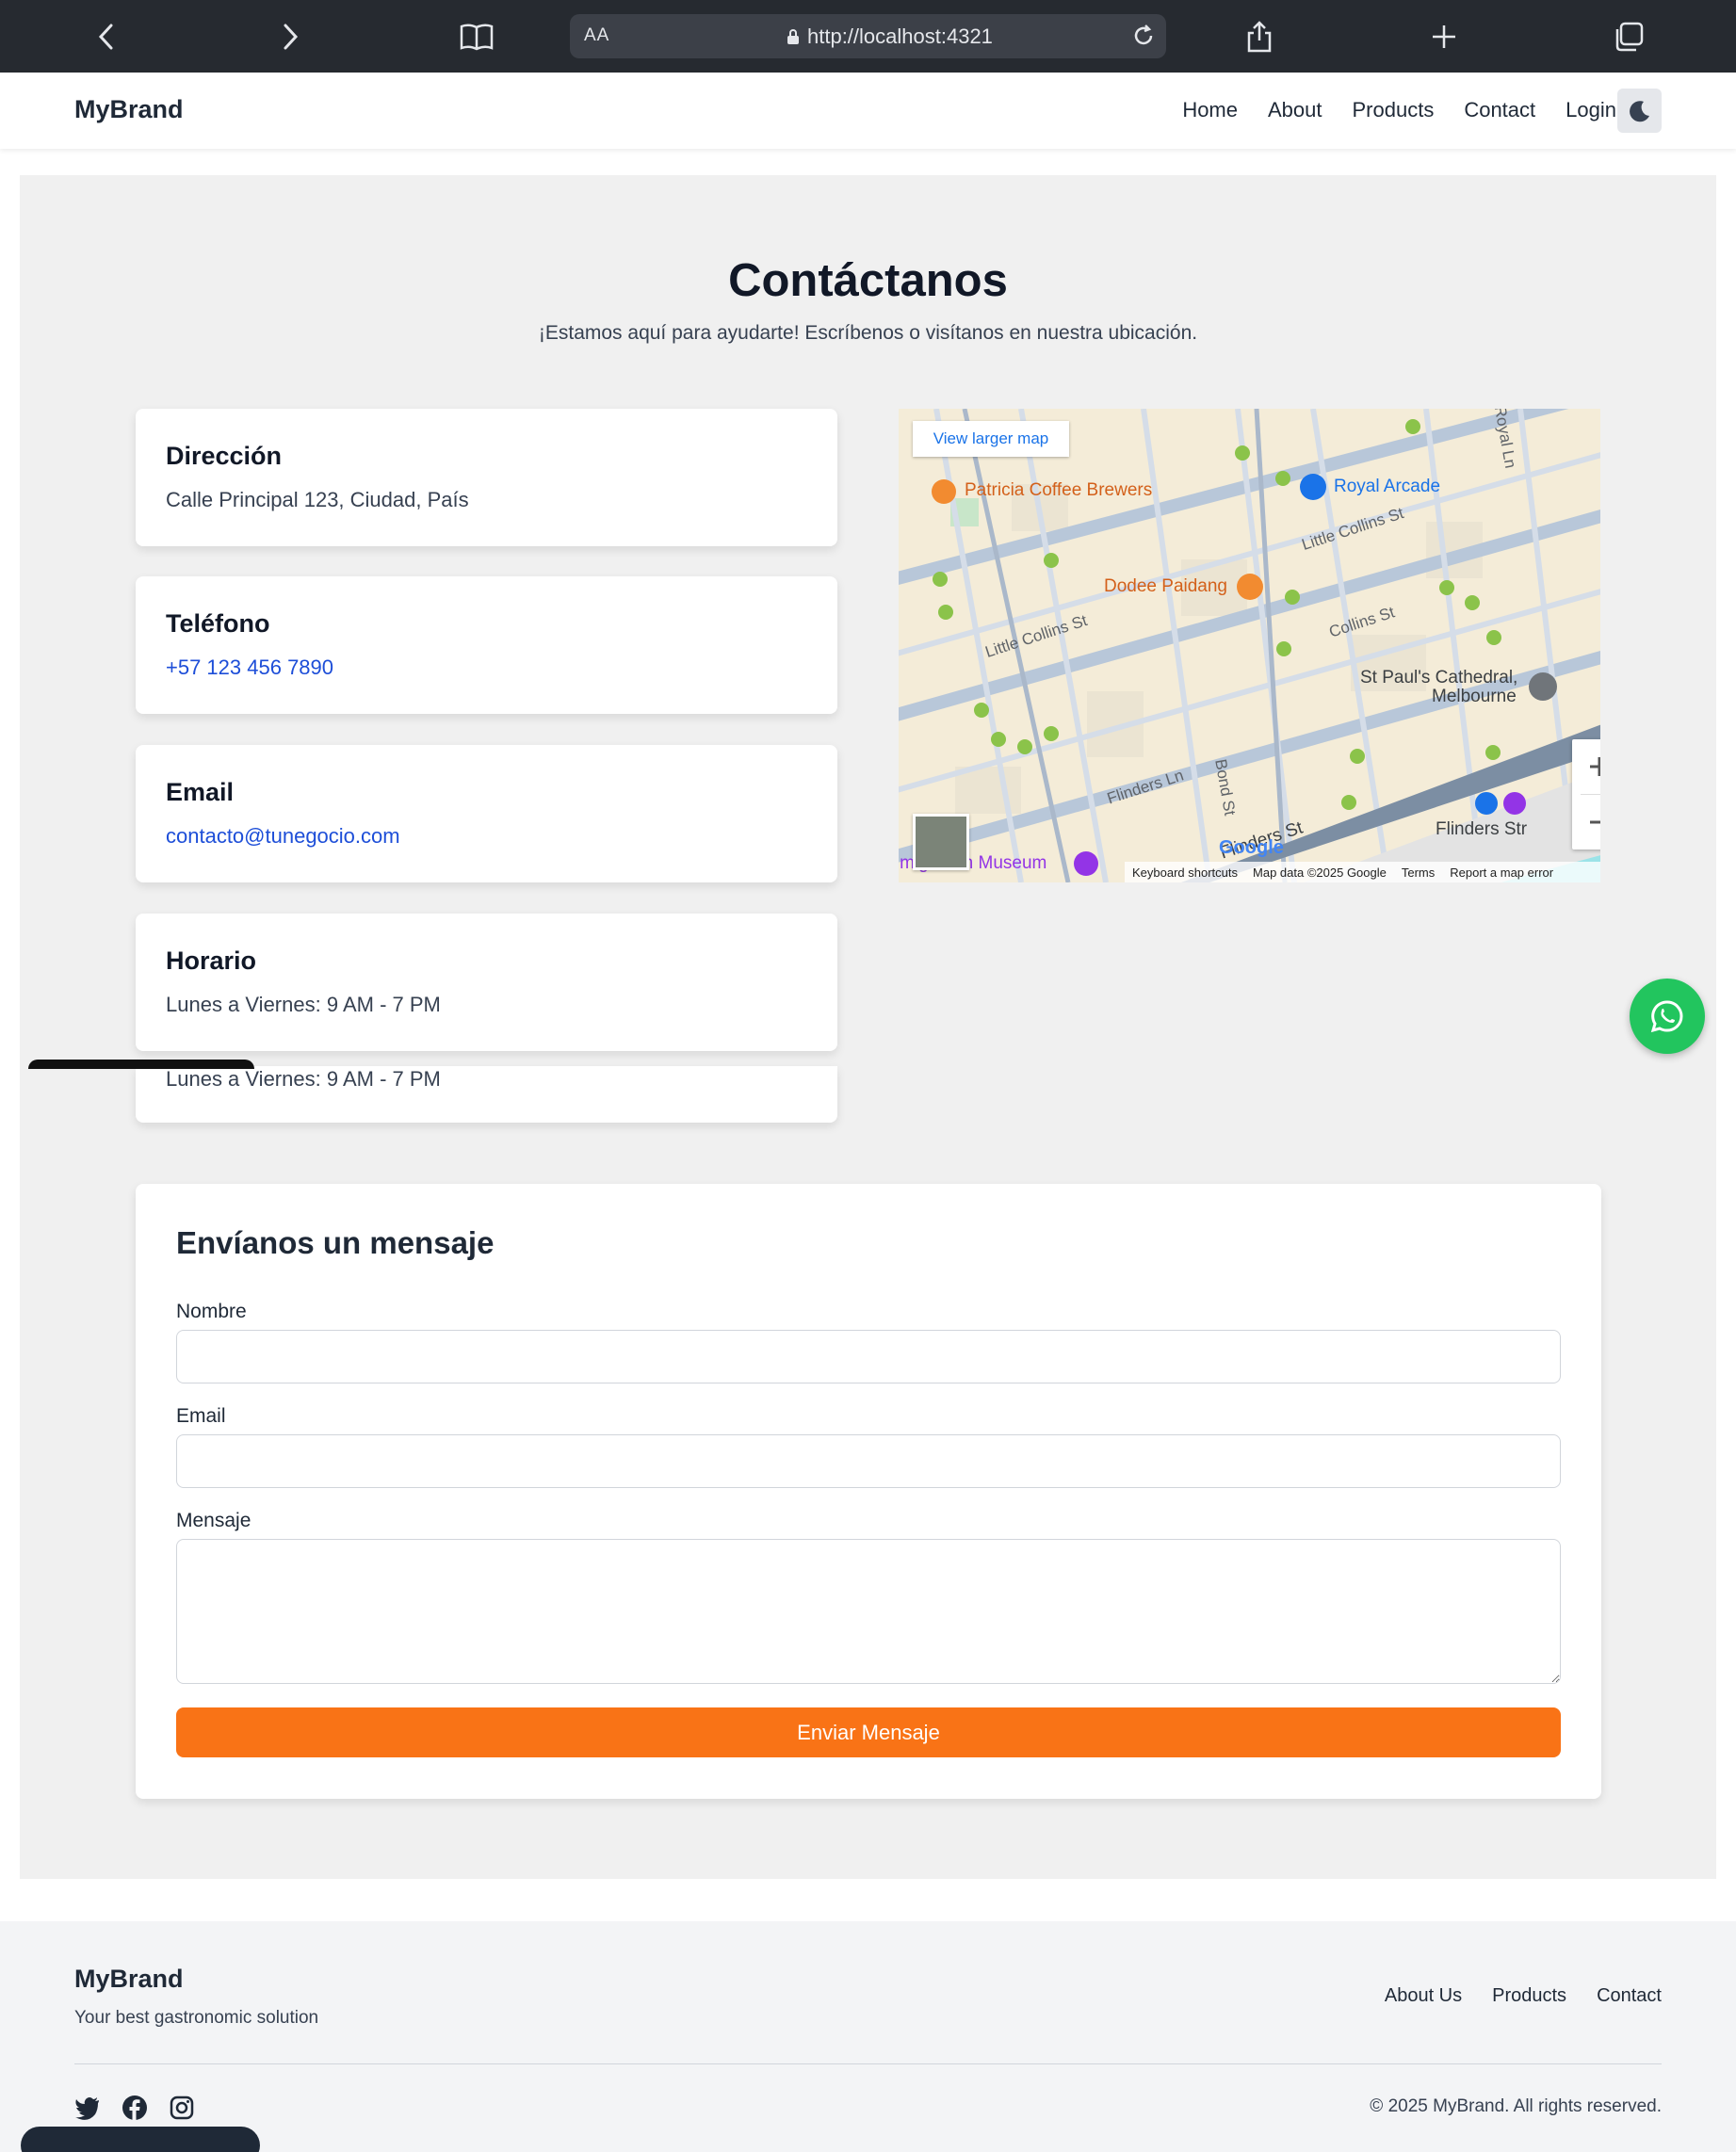 The height and width of the screenshot is (2152, 1736). What do you see at coordinates (1591, 110) in the screenshot?
I see `nav-login: Login` at bounding box center [1591, 110].